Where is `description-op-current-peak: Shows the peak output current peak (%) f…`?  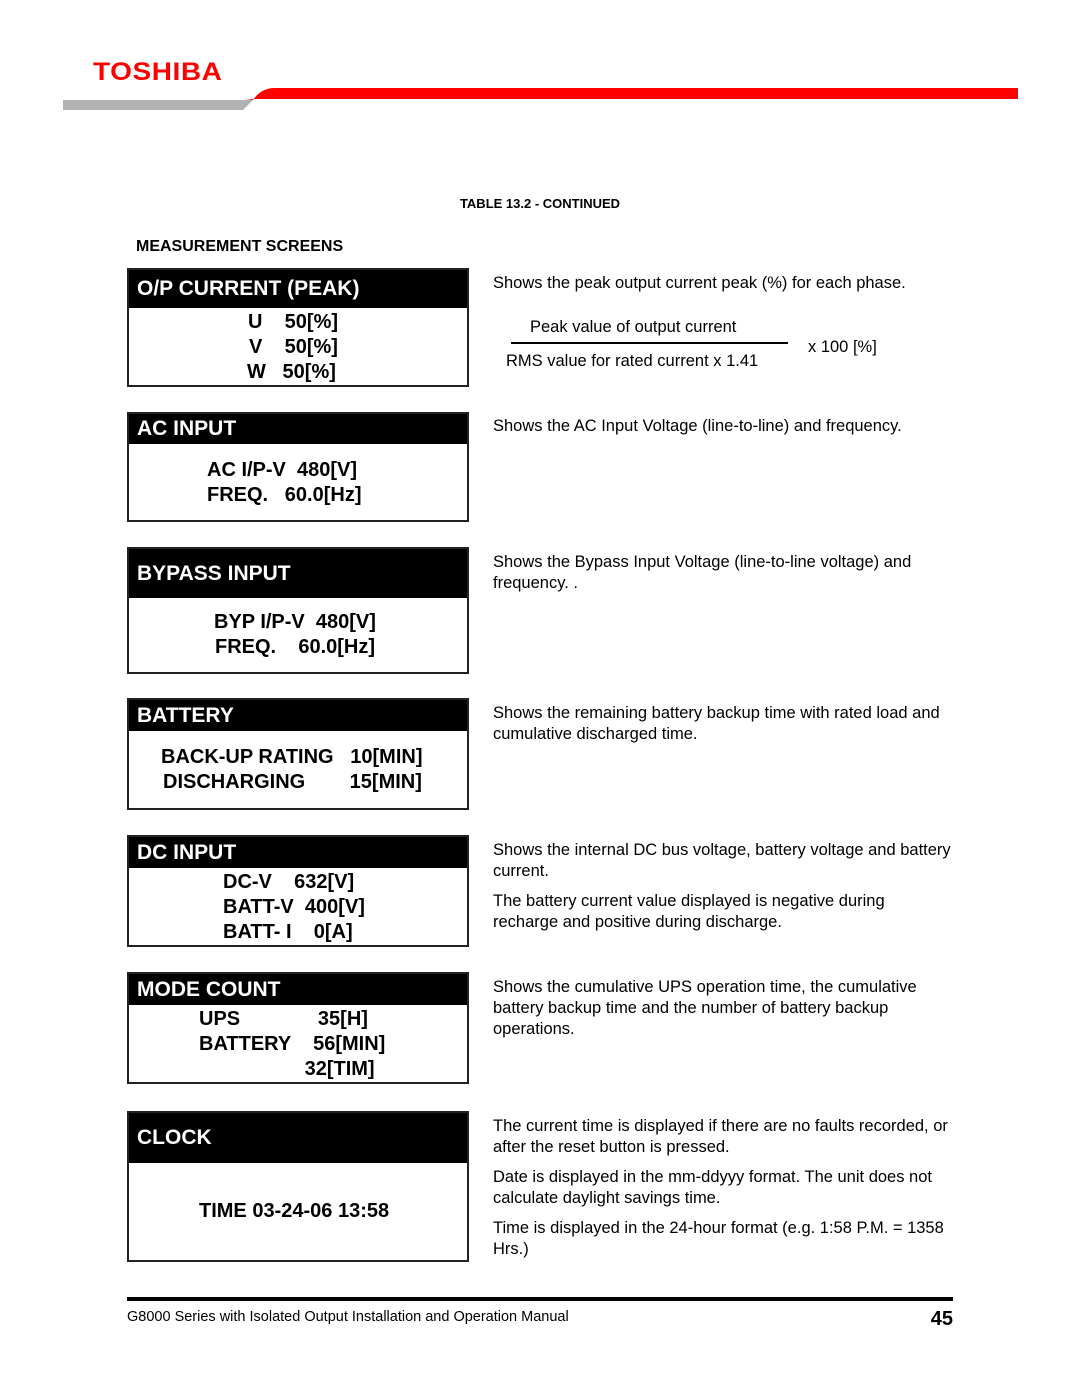
description-op-current-peak: Shows the peak output current peak (%) f… is located at coordinates (723, 288).